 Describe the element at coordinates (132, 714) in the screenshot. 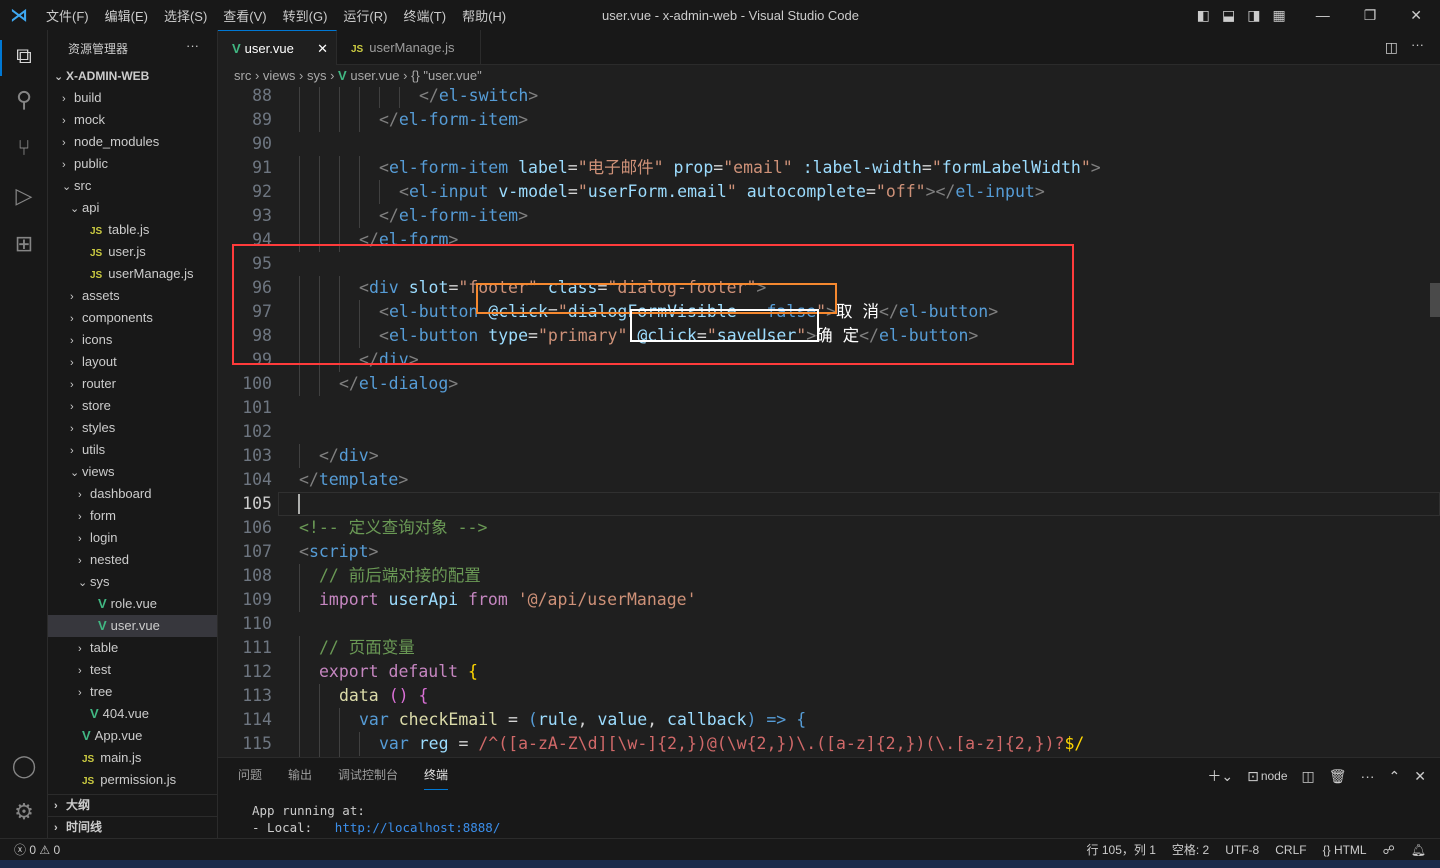

I see `tree-item-404-vue: V 404.vue` at that location.